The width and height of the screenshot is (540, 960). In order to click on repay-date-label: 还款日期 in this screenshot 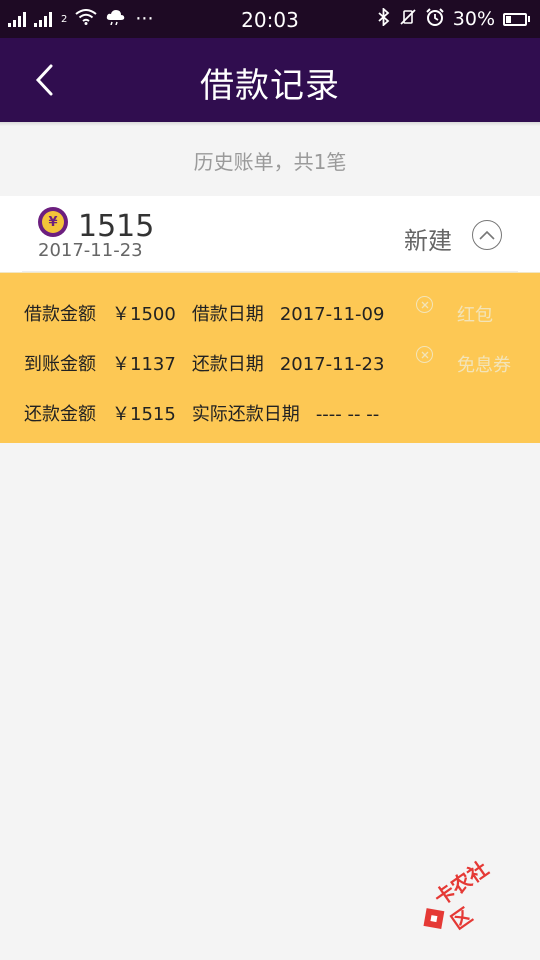, I will do `click(227, 364)`.